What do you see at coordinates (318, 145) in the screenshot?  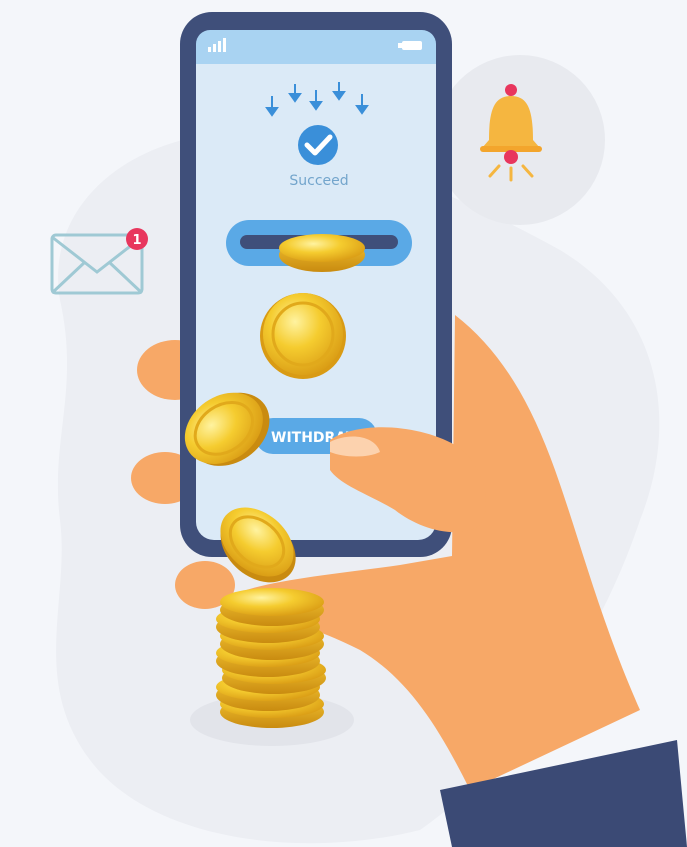 I see `checkmark-icon` at bounding box center [318, 145].